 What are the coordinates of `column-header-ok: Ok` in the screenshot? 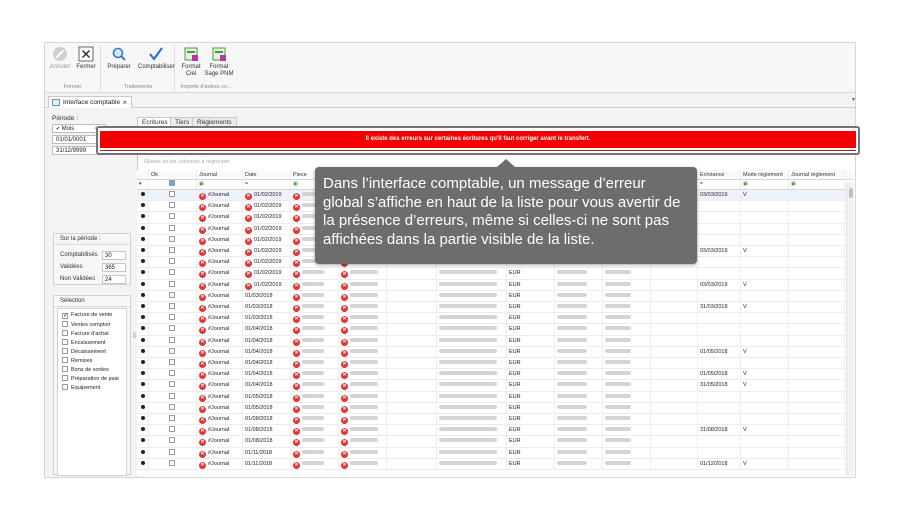 It's located at (173, 174).